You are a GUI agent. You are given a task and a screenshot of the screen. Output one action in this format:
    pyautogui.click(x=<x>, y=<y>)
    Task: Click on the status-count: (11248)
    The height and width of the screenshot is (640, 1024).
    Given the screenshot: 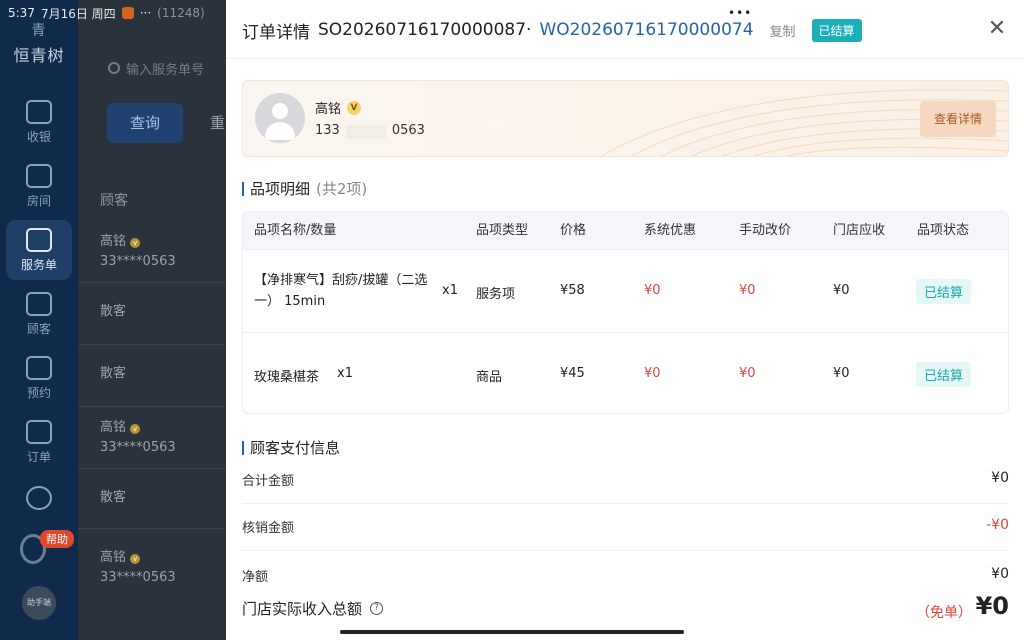 What is the action you would take?
    pyautogui.click(x=181, y=13)
    